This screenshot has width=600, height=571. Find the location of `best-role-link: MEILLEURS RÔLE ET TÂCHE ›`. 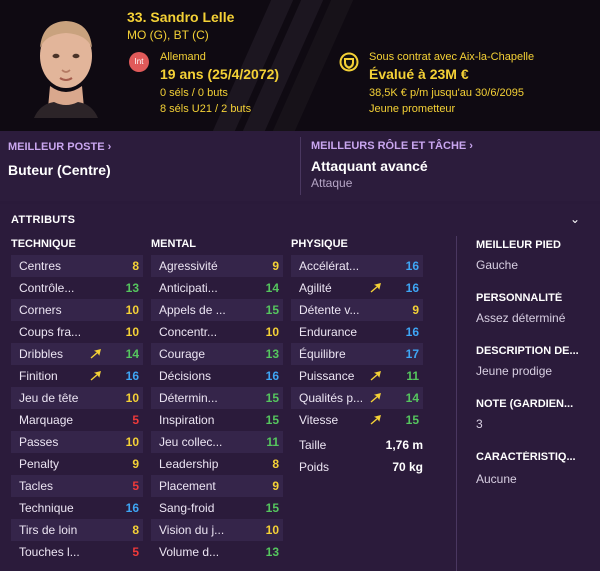

best-role-link: MEILLEURS RÔLE ET TÂCHE › is located at coordinates (392, 146).